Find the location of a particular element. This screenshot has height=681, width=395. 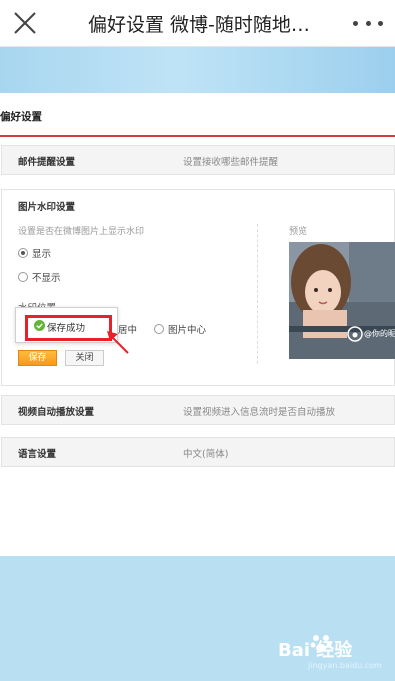

more-dots-icon is located at coordinates (368, 23).